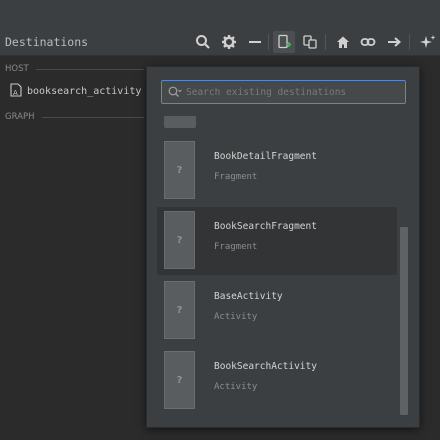 The image size is (440, 440). I want to click on destination-name: BookSearchActivity, so click(265, 366).